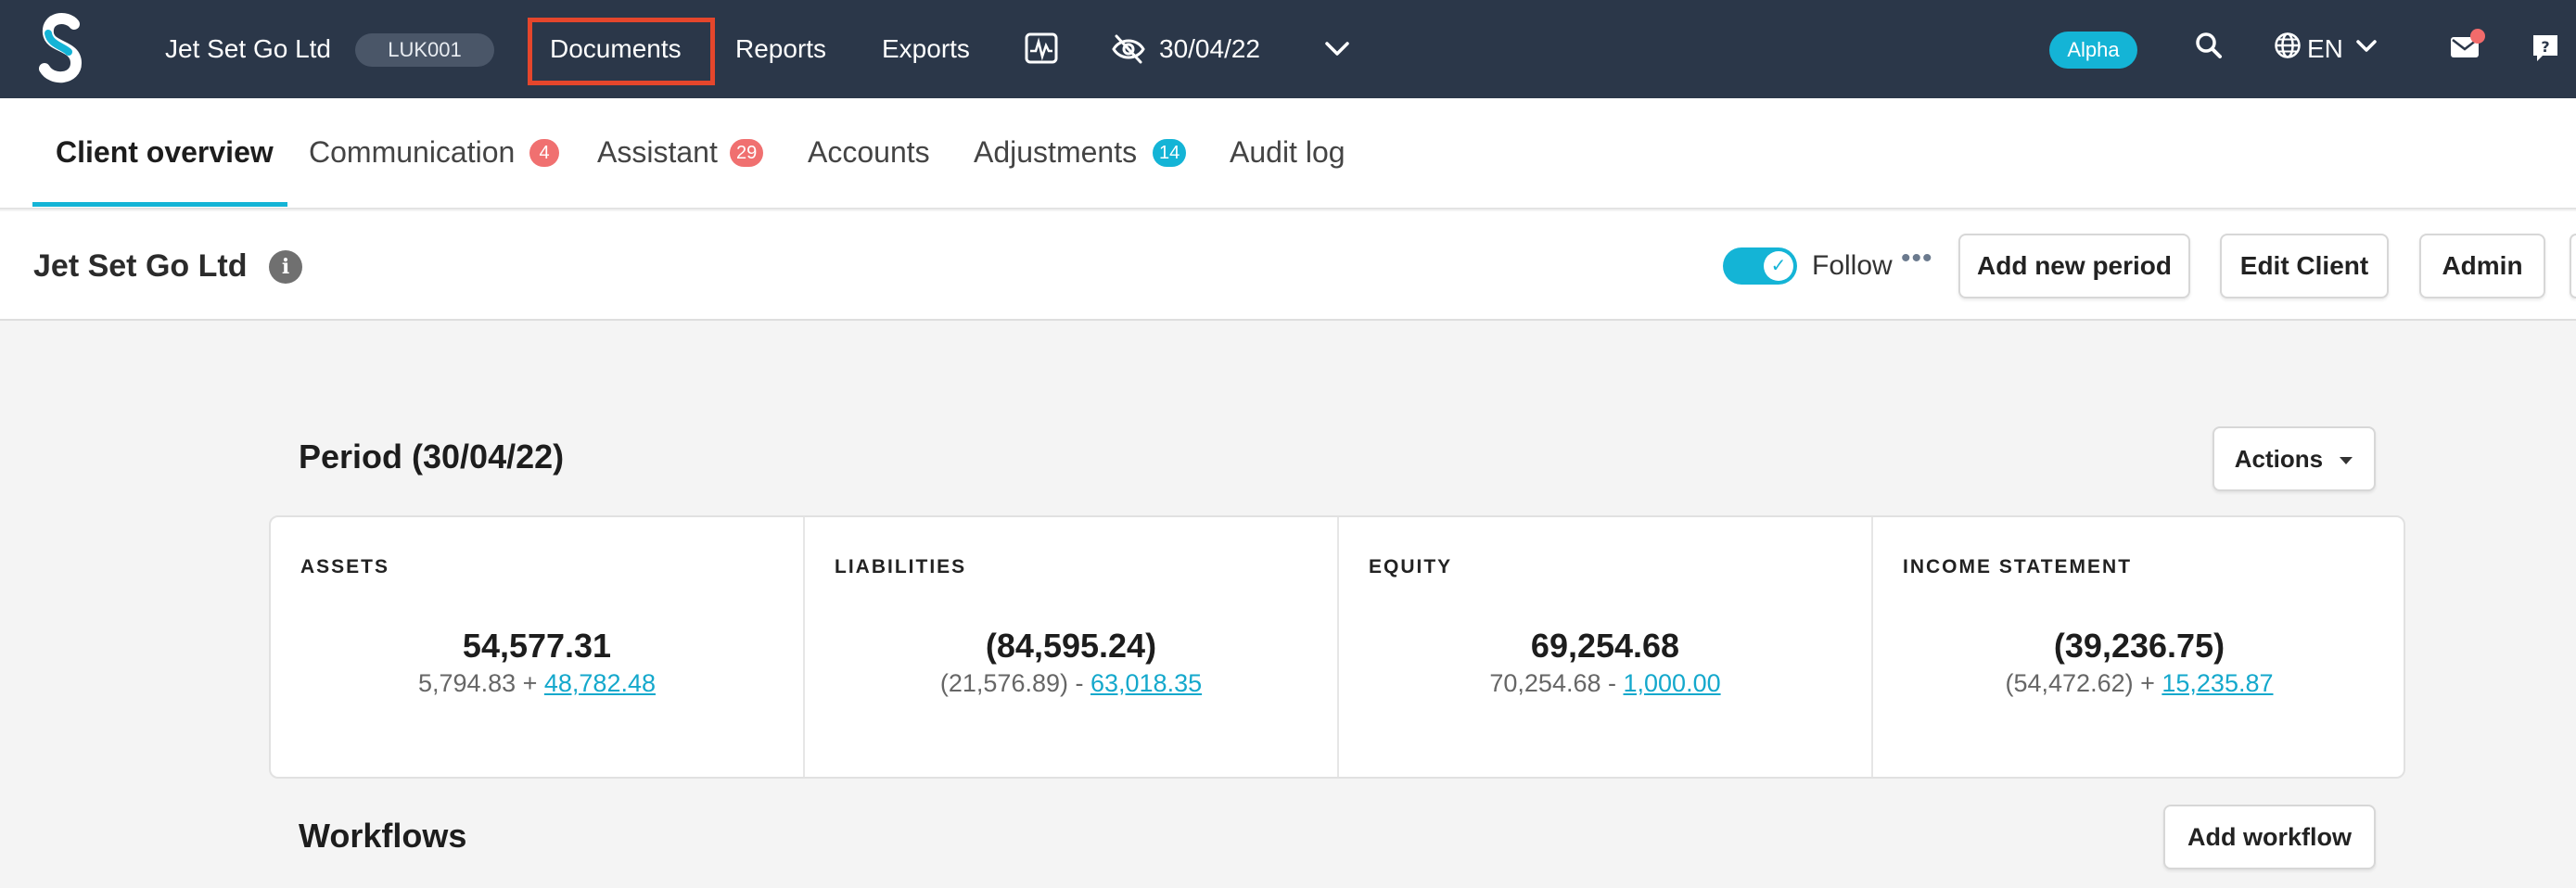 The image size is (2576, 888). What do you see at coordinates (2218, 683) in the screenshot?
I see `stat-breakdown-link: 15,235.87` at bounding box center [2218, 683].